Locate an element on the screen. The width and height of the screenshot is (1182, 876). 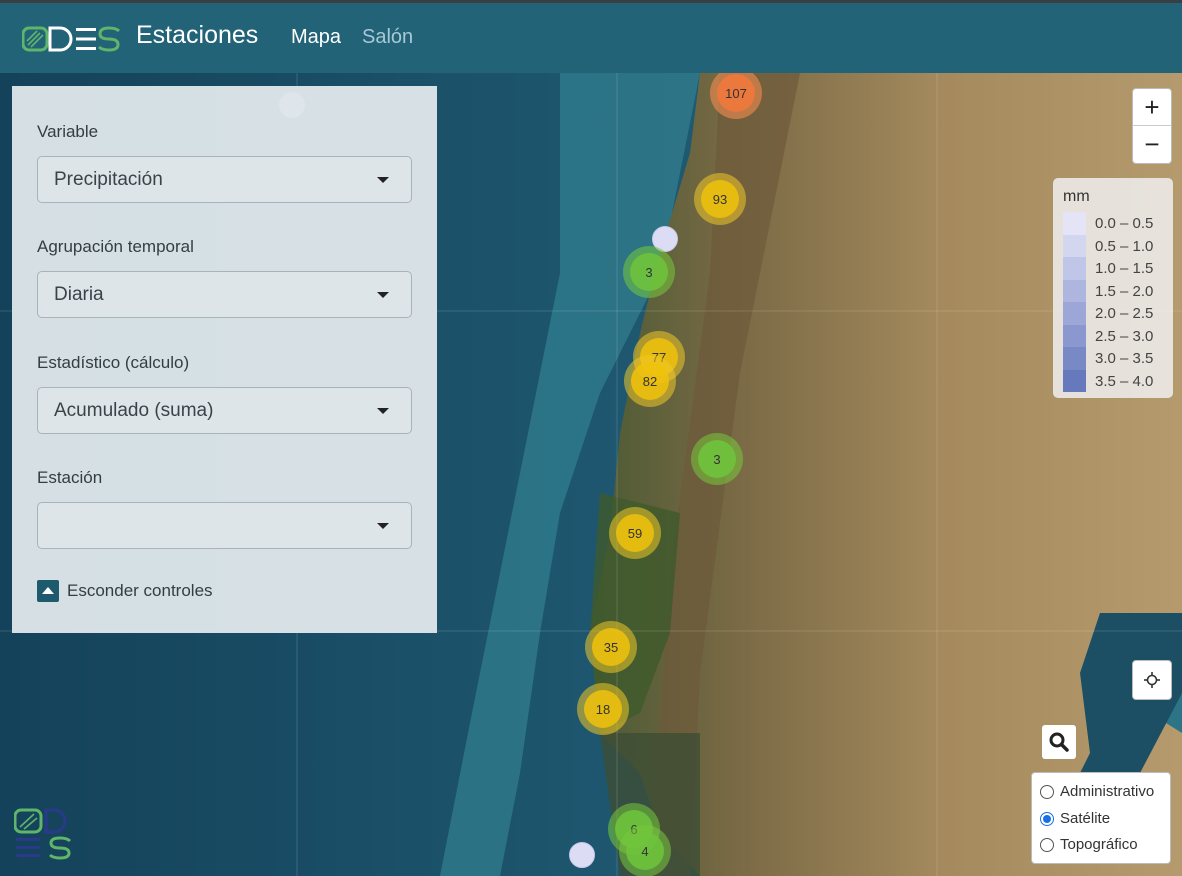
legend-row: 2.5 – 3.0 is located at coordinates (1113, 335).